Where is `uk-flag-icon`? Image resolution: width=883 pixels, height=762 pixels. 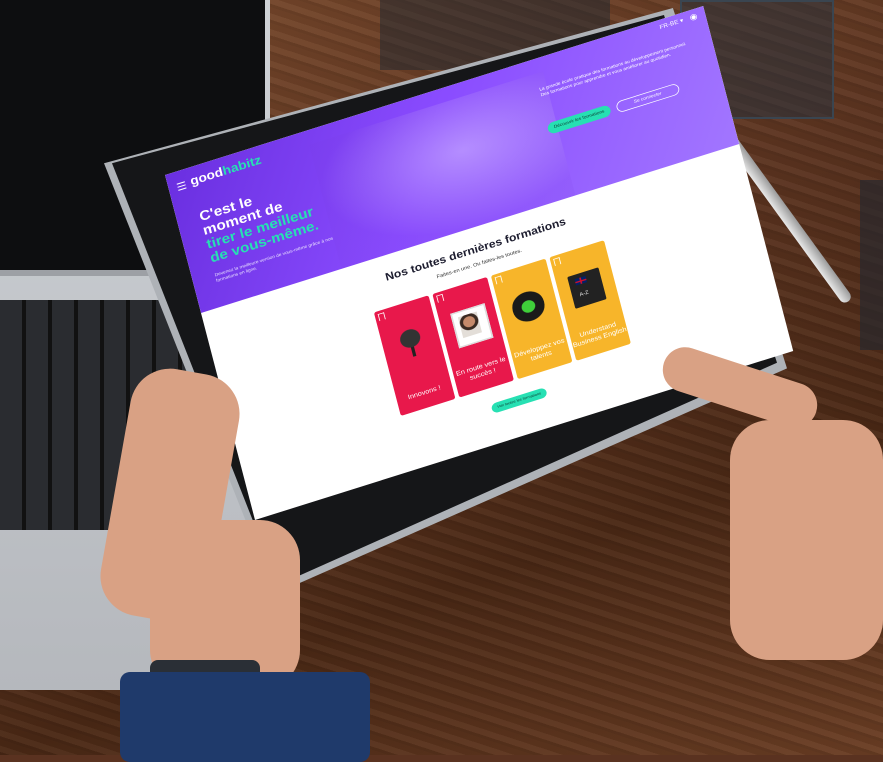 uk-flag-icon is located at coordinates (581, 280).